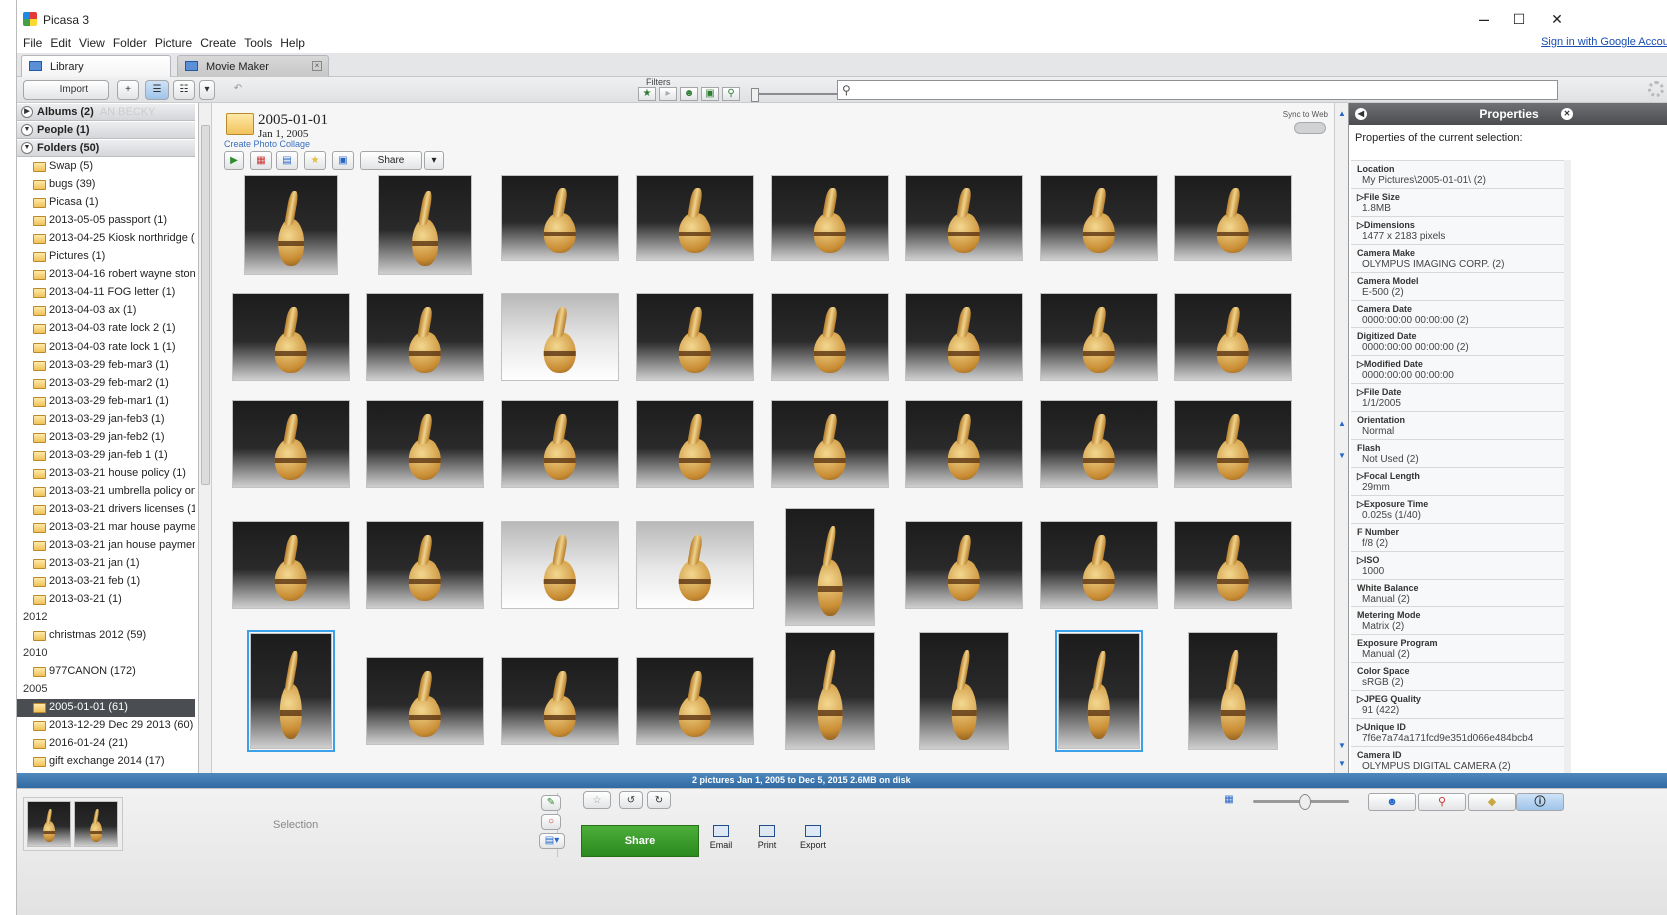  What do you see at coordinates (1519, 19) in the screenshot?
I see `maximize-button: ☐` at bounding box center [1519, 19].